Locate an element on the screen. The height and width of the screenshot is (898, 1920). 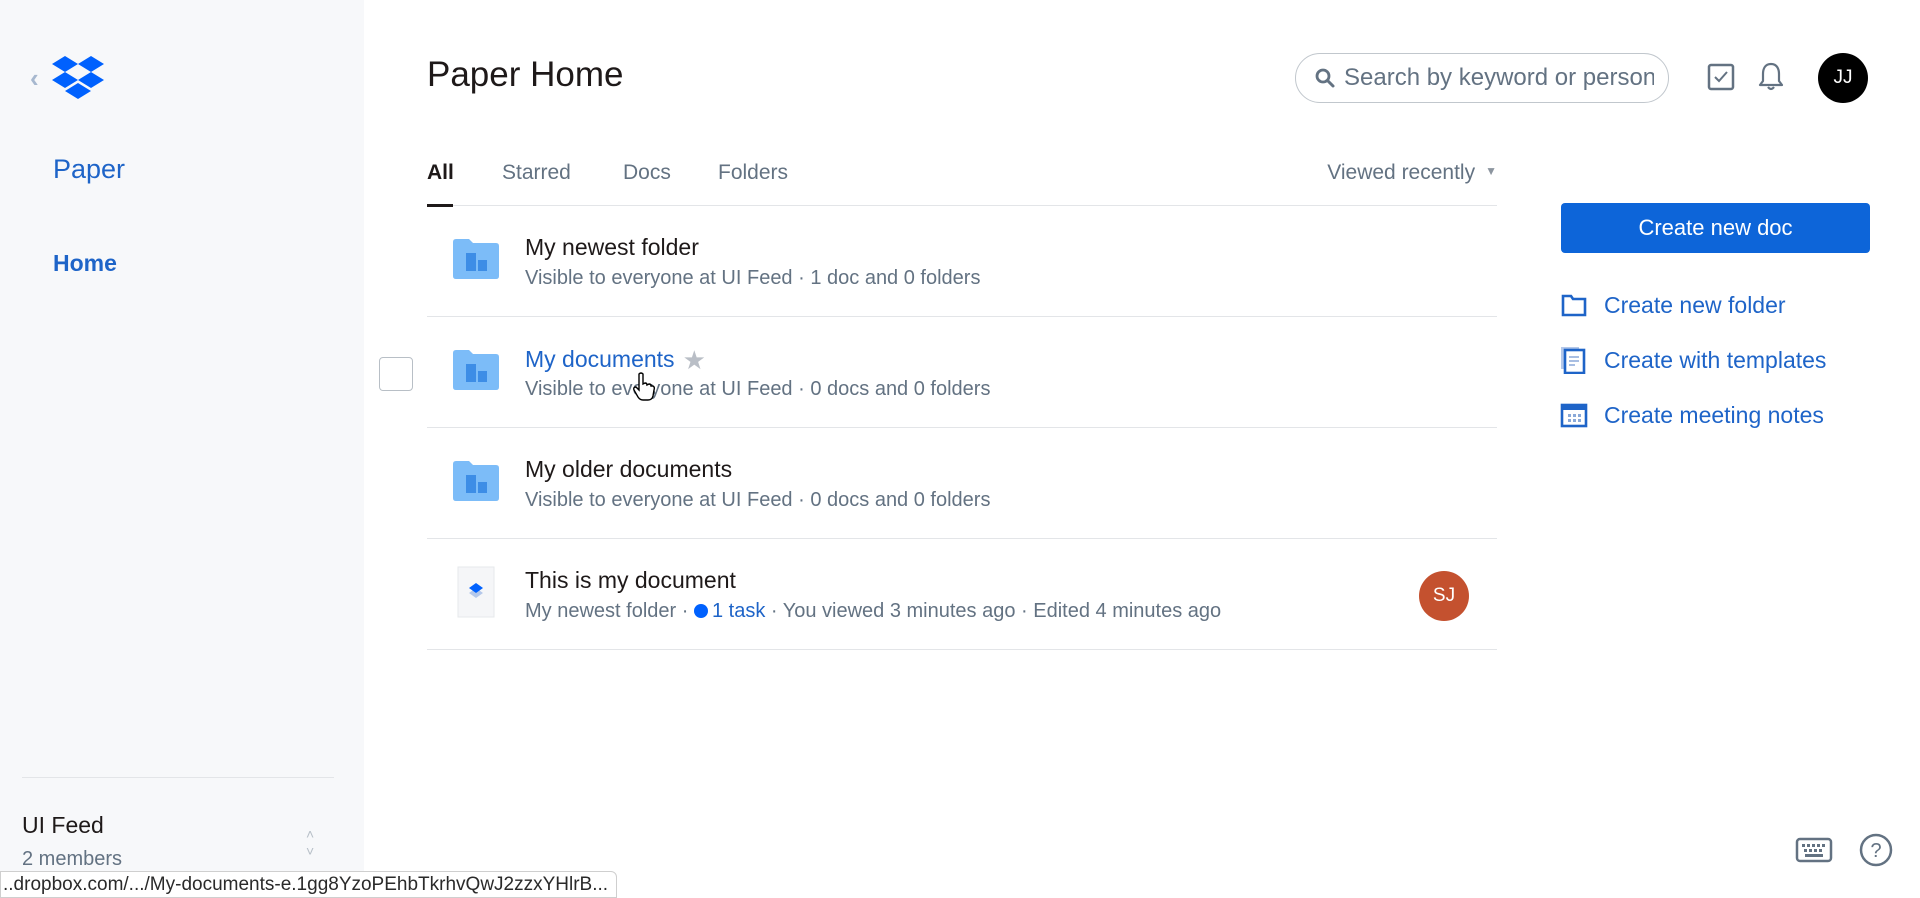
create-meeting-notes-link: Create meeting notes is located at coordinates (1692, 415).